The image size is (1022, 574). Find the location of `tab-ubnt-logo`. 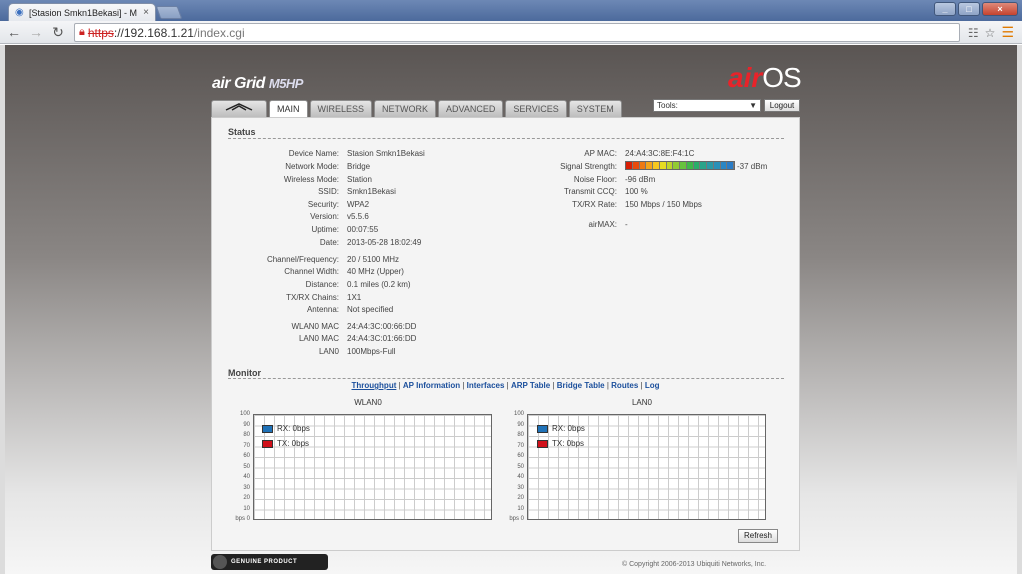

tab-ubnt-logo is located at coordinates (239, 108).